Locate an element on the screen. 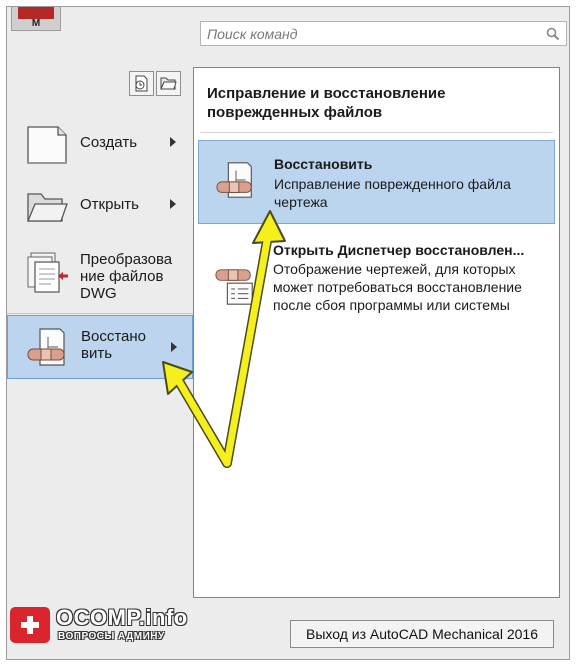 This screenshot has width=577, height=667. submenu-divider is located at coordinates (376, 132).